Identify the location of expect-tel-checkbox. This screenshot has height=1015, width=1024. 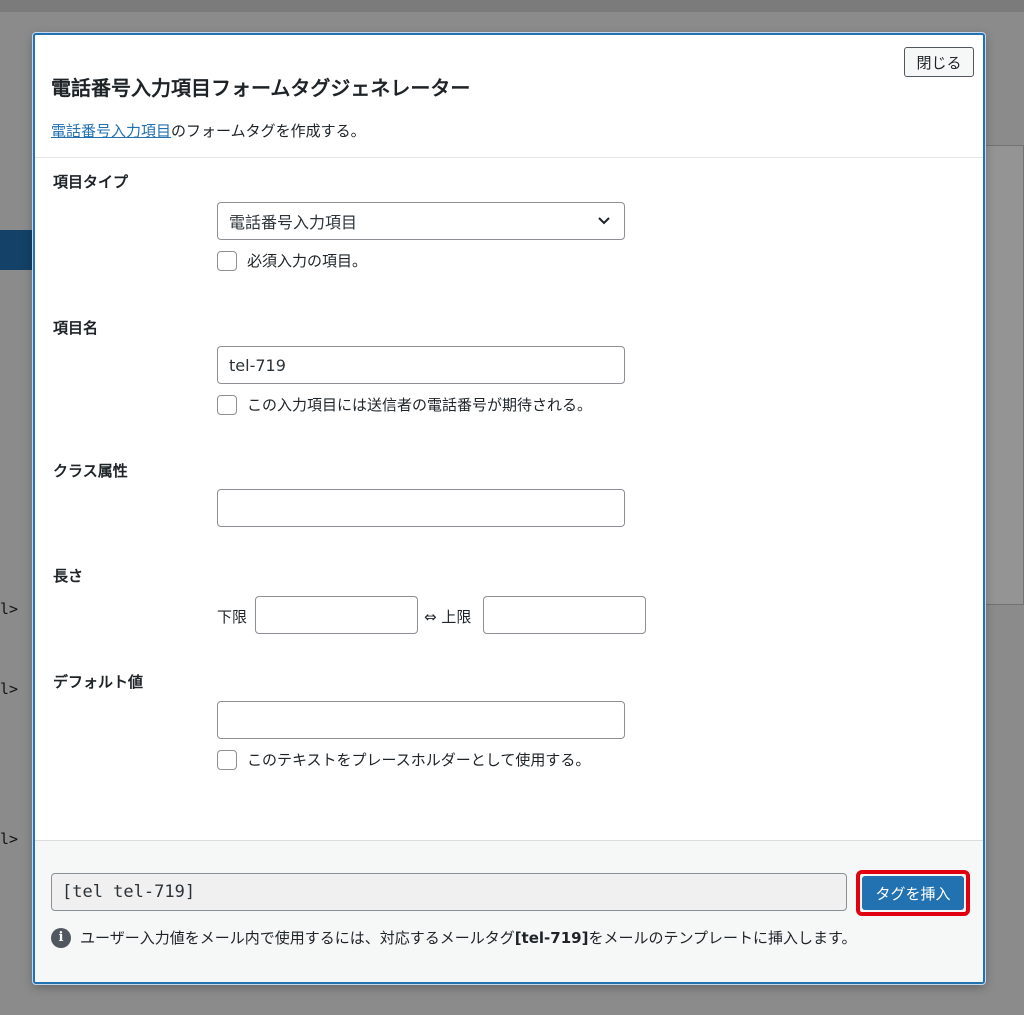
(227, 404).